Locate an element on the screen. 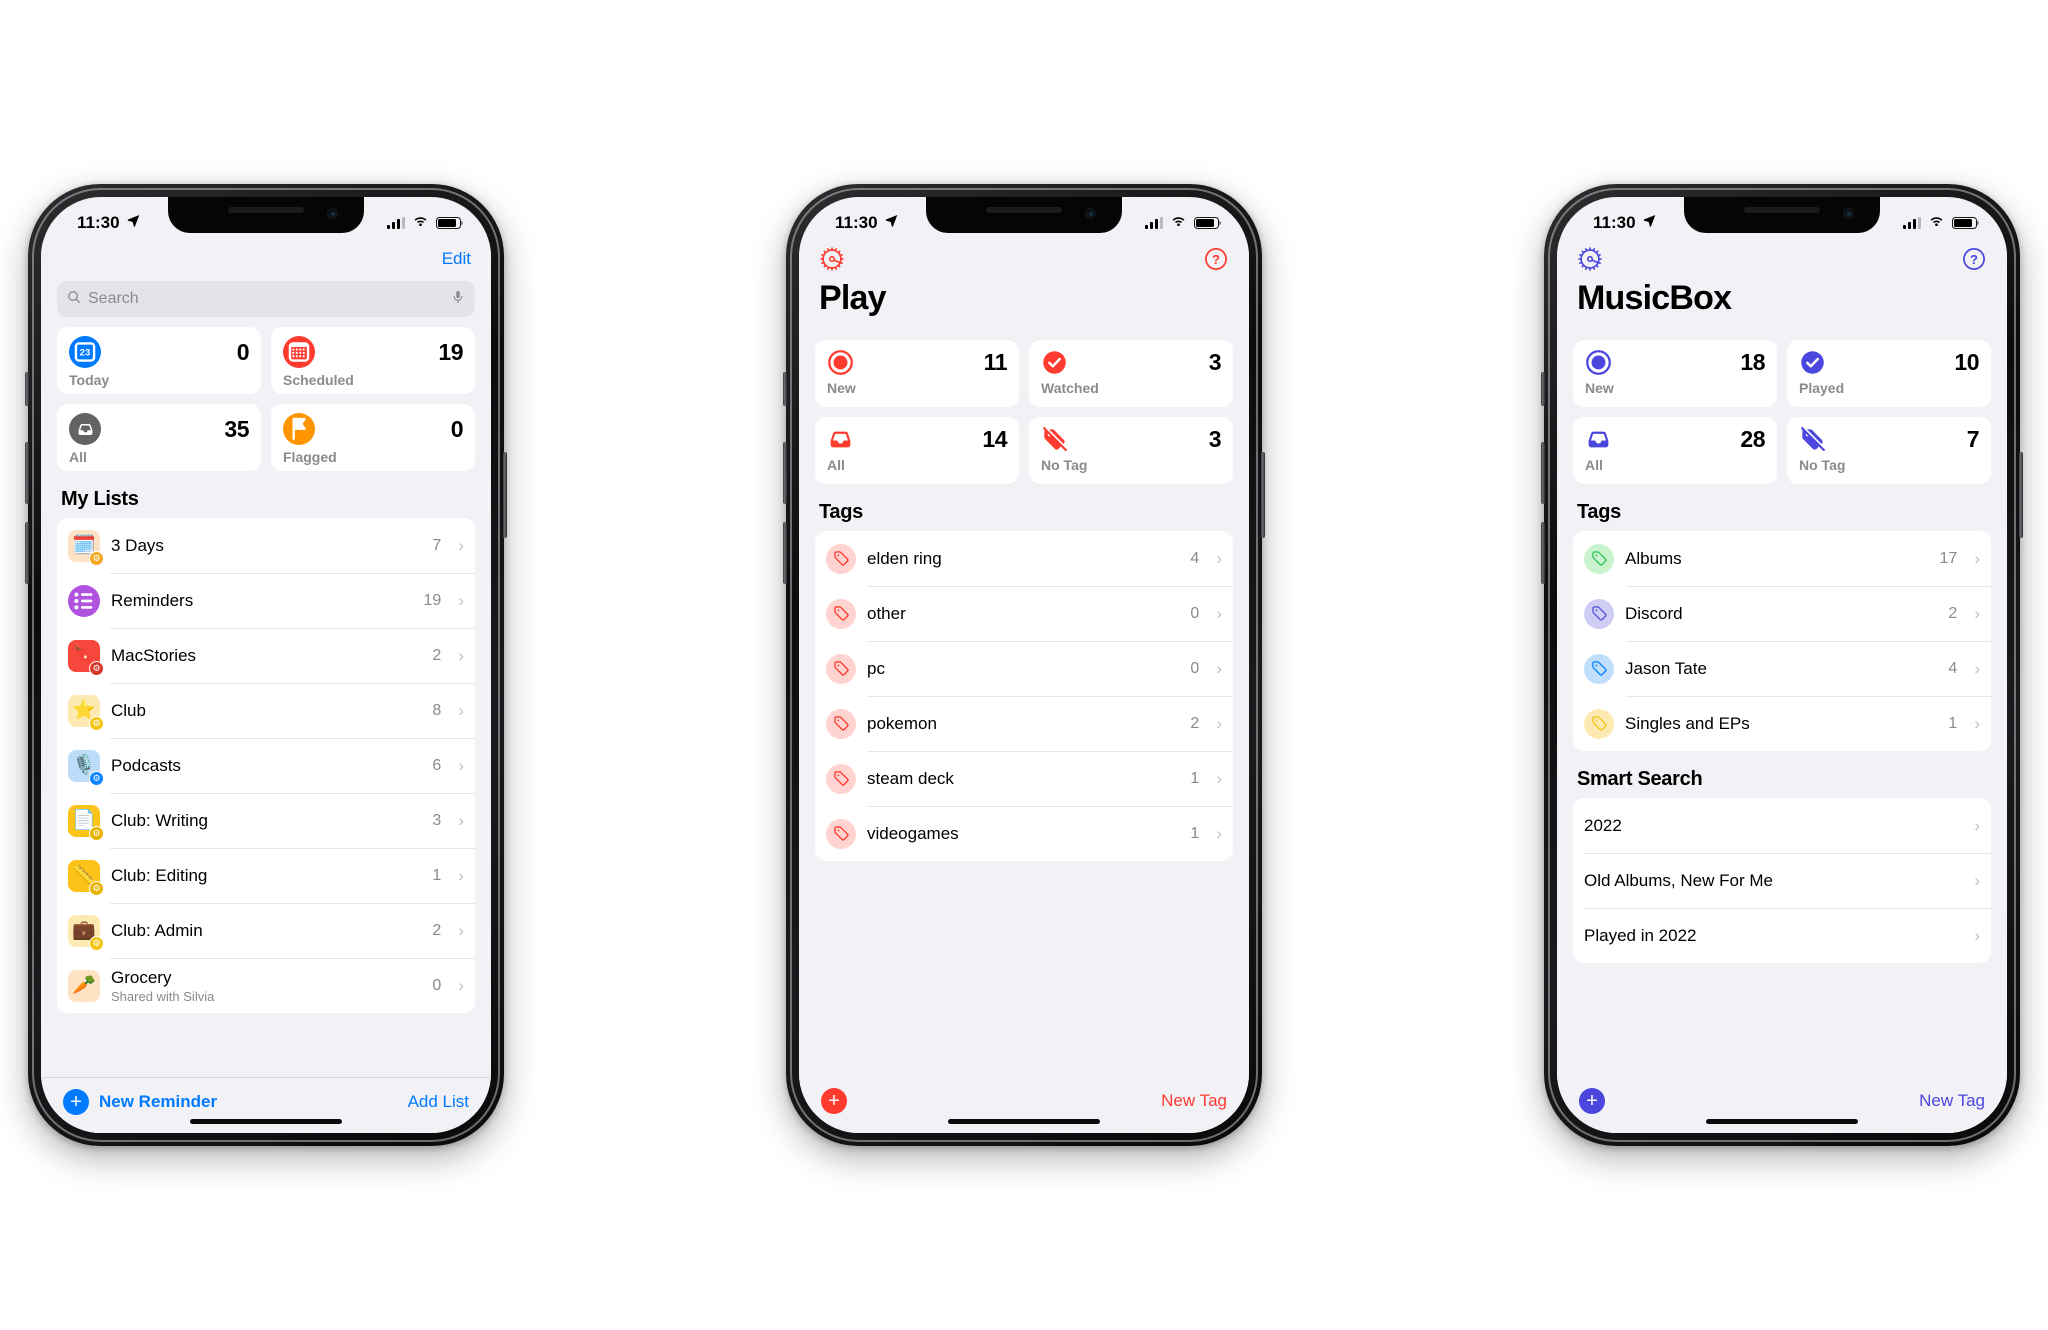 The image size is (2048, 1330). card-count: 14 is located at coordinates (994, 439).